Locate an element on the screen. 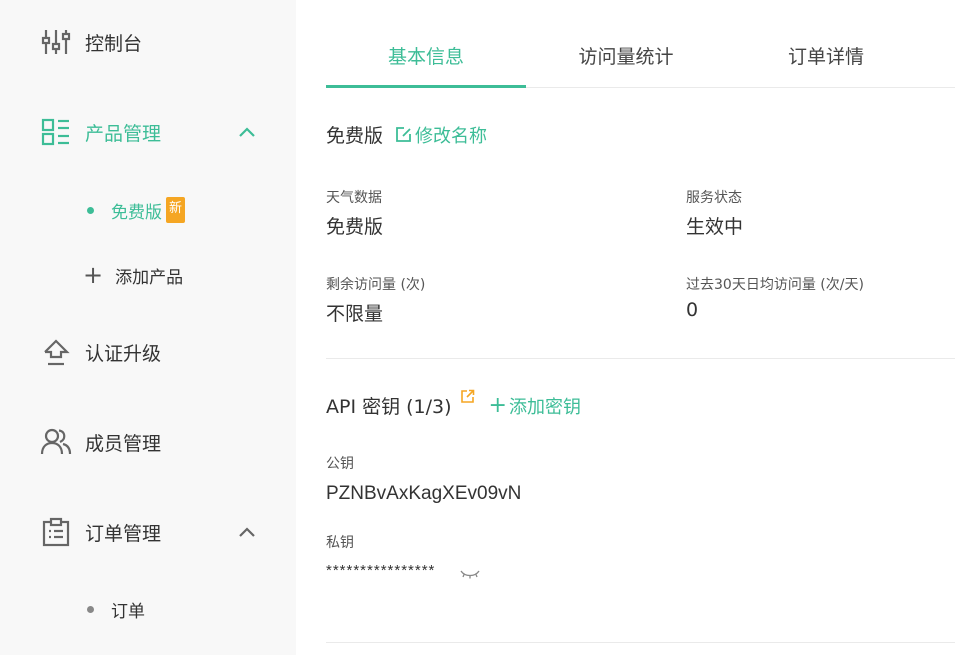 Image resolution: width=955 pixels, height=655 pixels. tab-basic-info: 基本信息 is located at coordinates (426, 59).